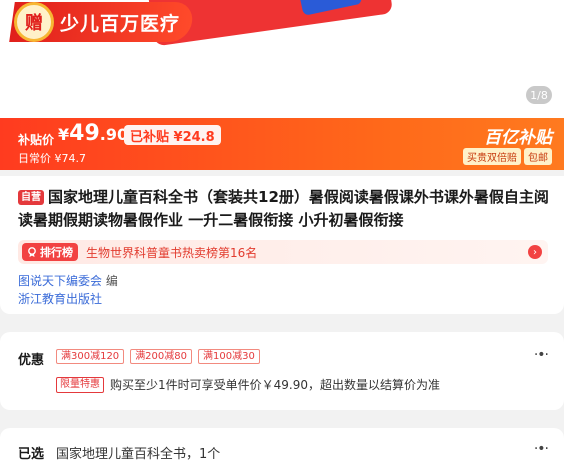  Describe the element at coordinates (283, 252) in the screenshot. I see `ranking-bar: 排行榜 生物世界科普童书热卖榜第16名 ›` at that location.